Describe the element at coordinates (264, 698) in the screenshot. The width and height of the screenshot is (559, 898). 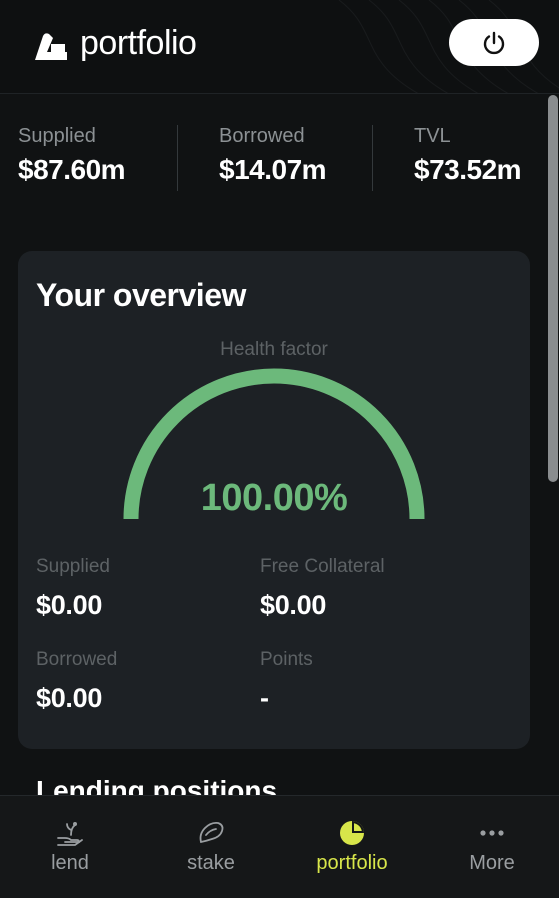
I see `info-value: -` at that location.